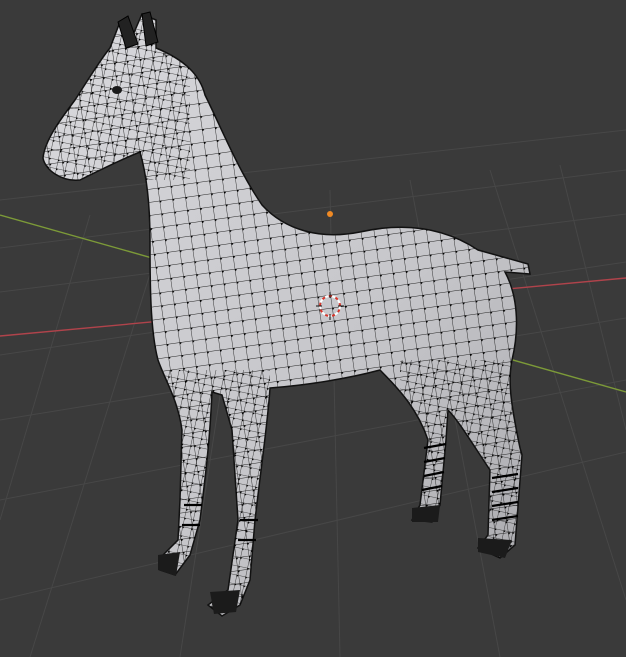  What do you see at coordinates (350, 492) in the screenshot?
I see `leg-edge-loops` at bounding box center [350, 492].